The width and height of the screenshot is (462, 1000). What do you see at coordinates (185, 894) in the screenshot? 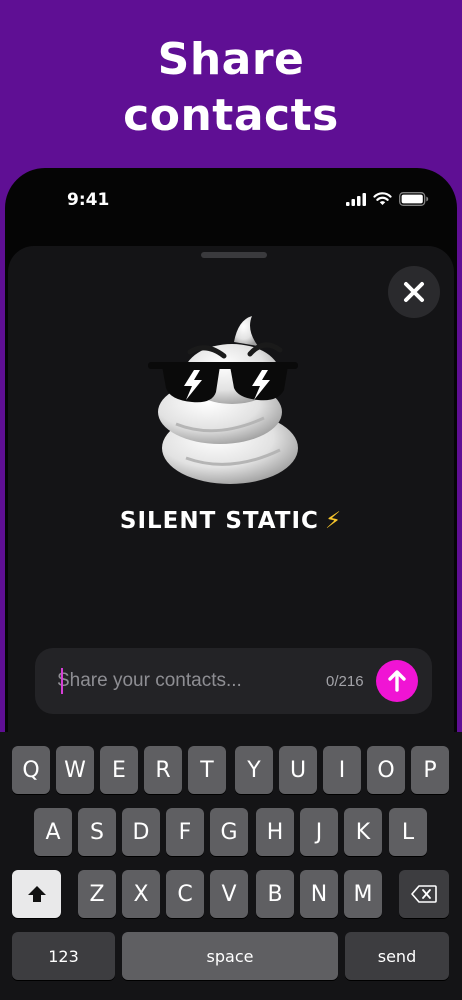
I see `key-c: C` at bounding box center [185, 894].